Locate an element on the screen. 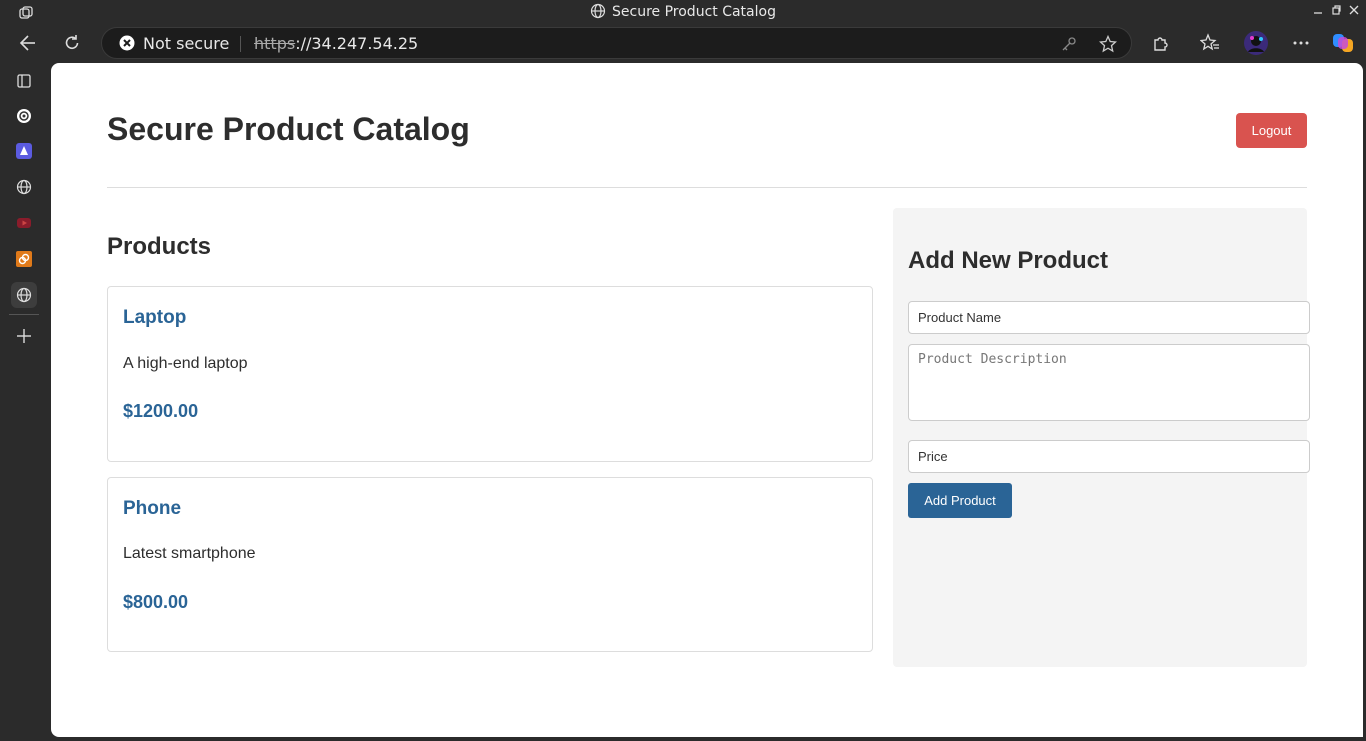 This screenshot has width=1366, height=741. security-label: Not secure is located at coordinates (186, 43).